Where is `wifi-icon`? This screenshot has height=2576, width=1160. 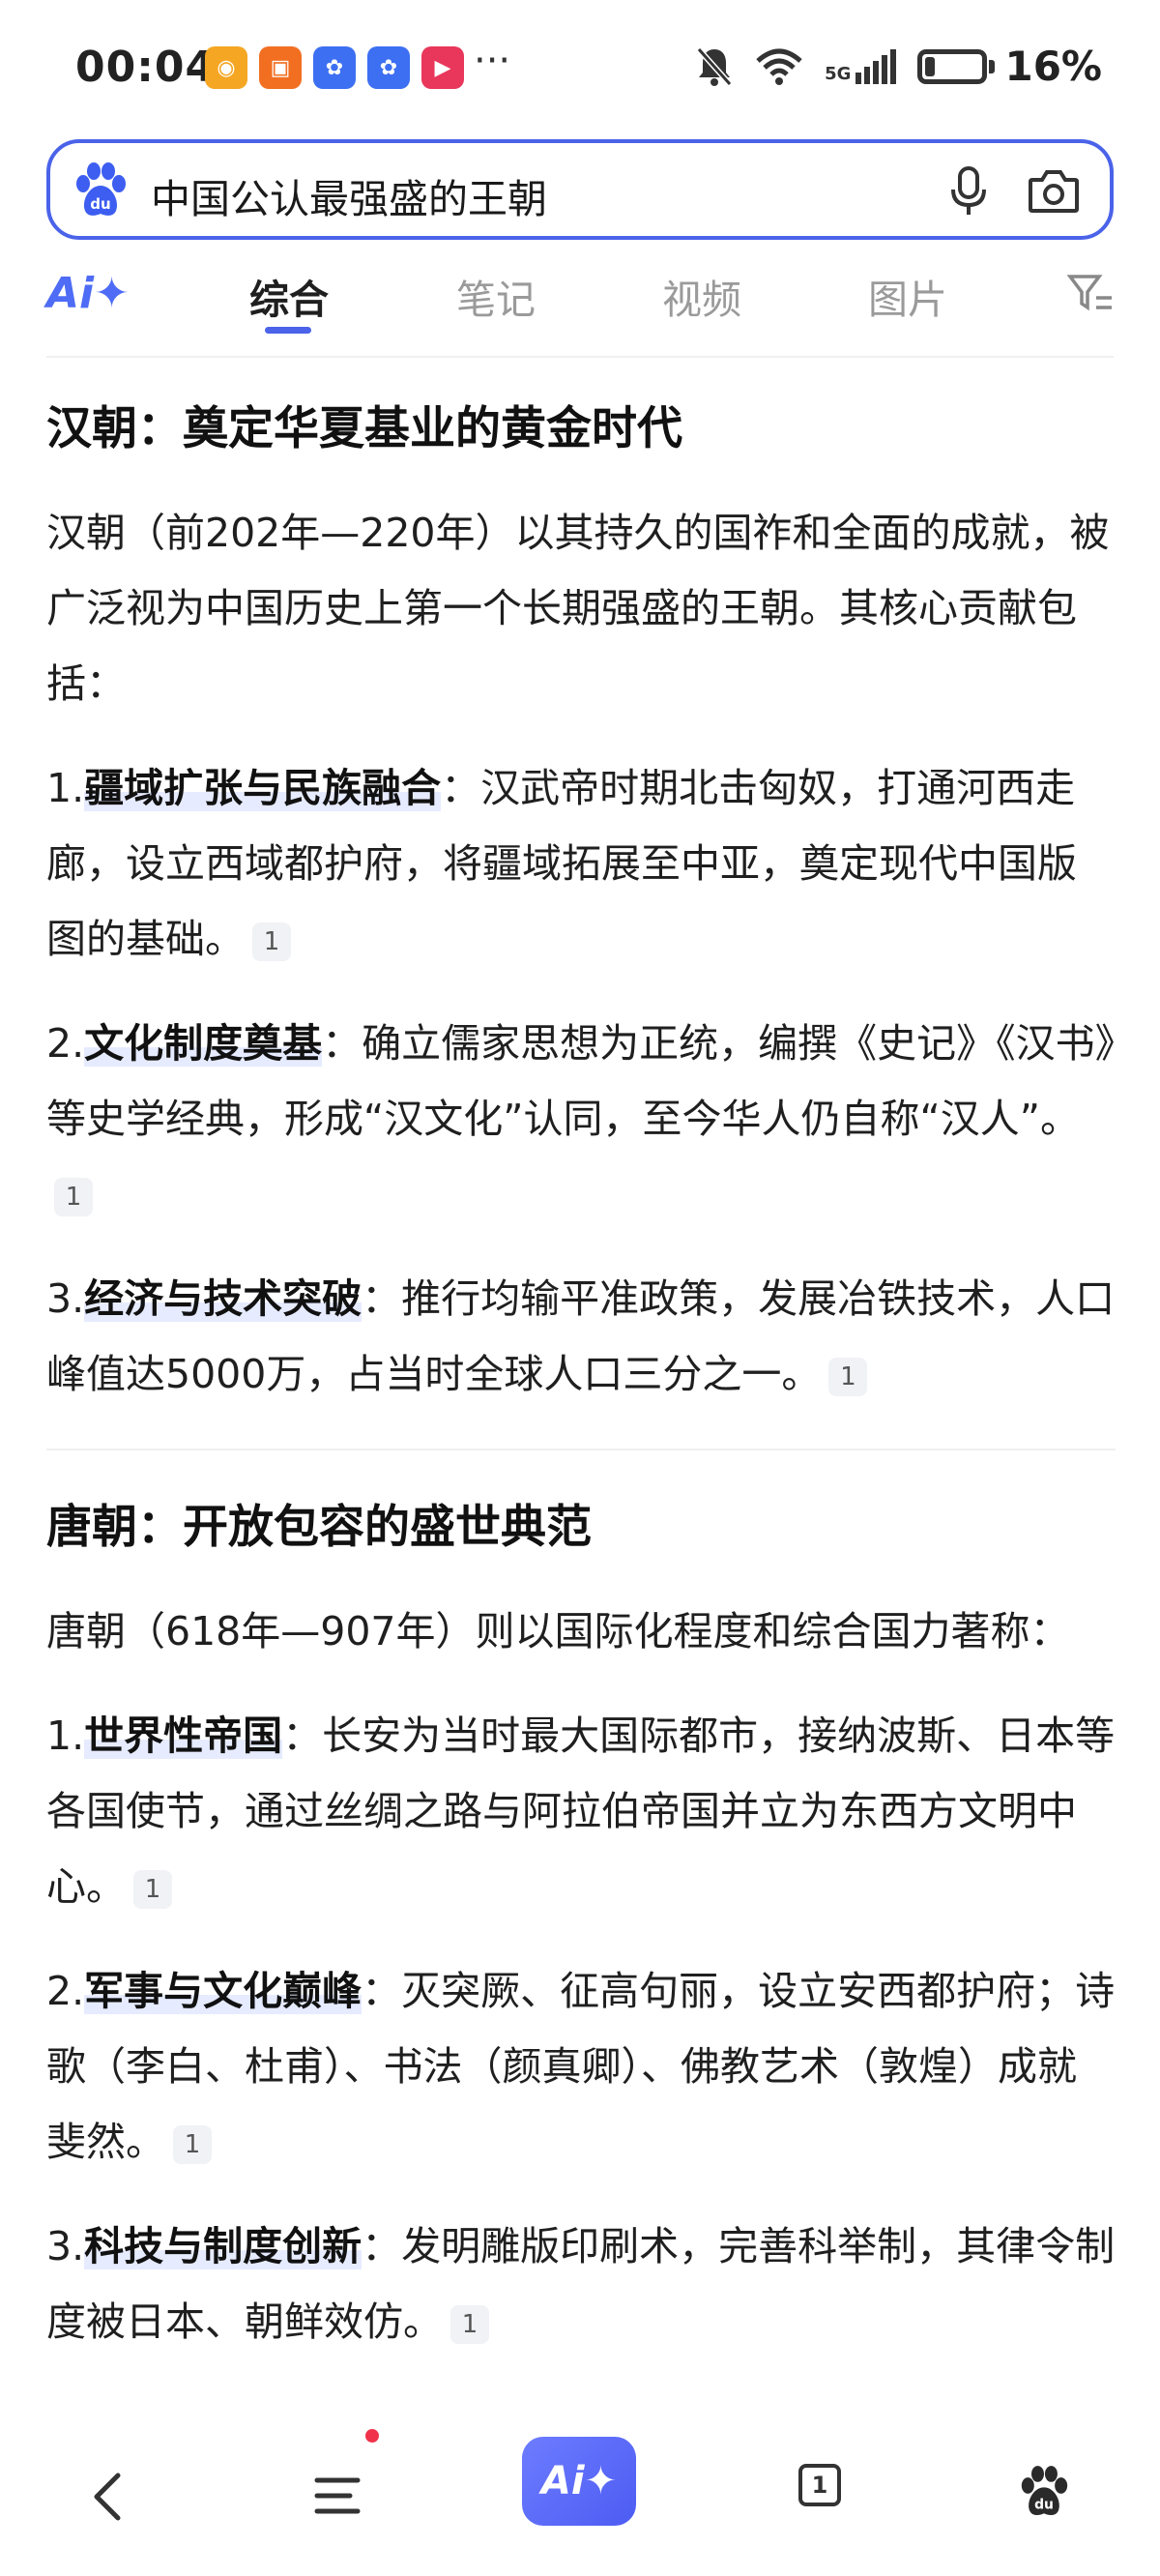
wifi-icon is located at coordinates (779, 66).